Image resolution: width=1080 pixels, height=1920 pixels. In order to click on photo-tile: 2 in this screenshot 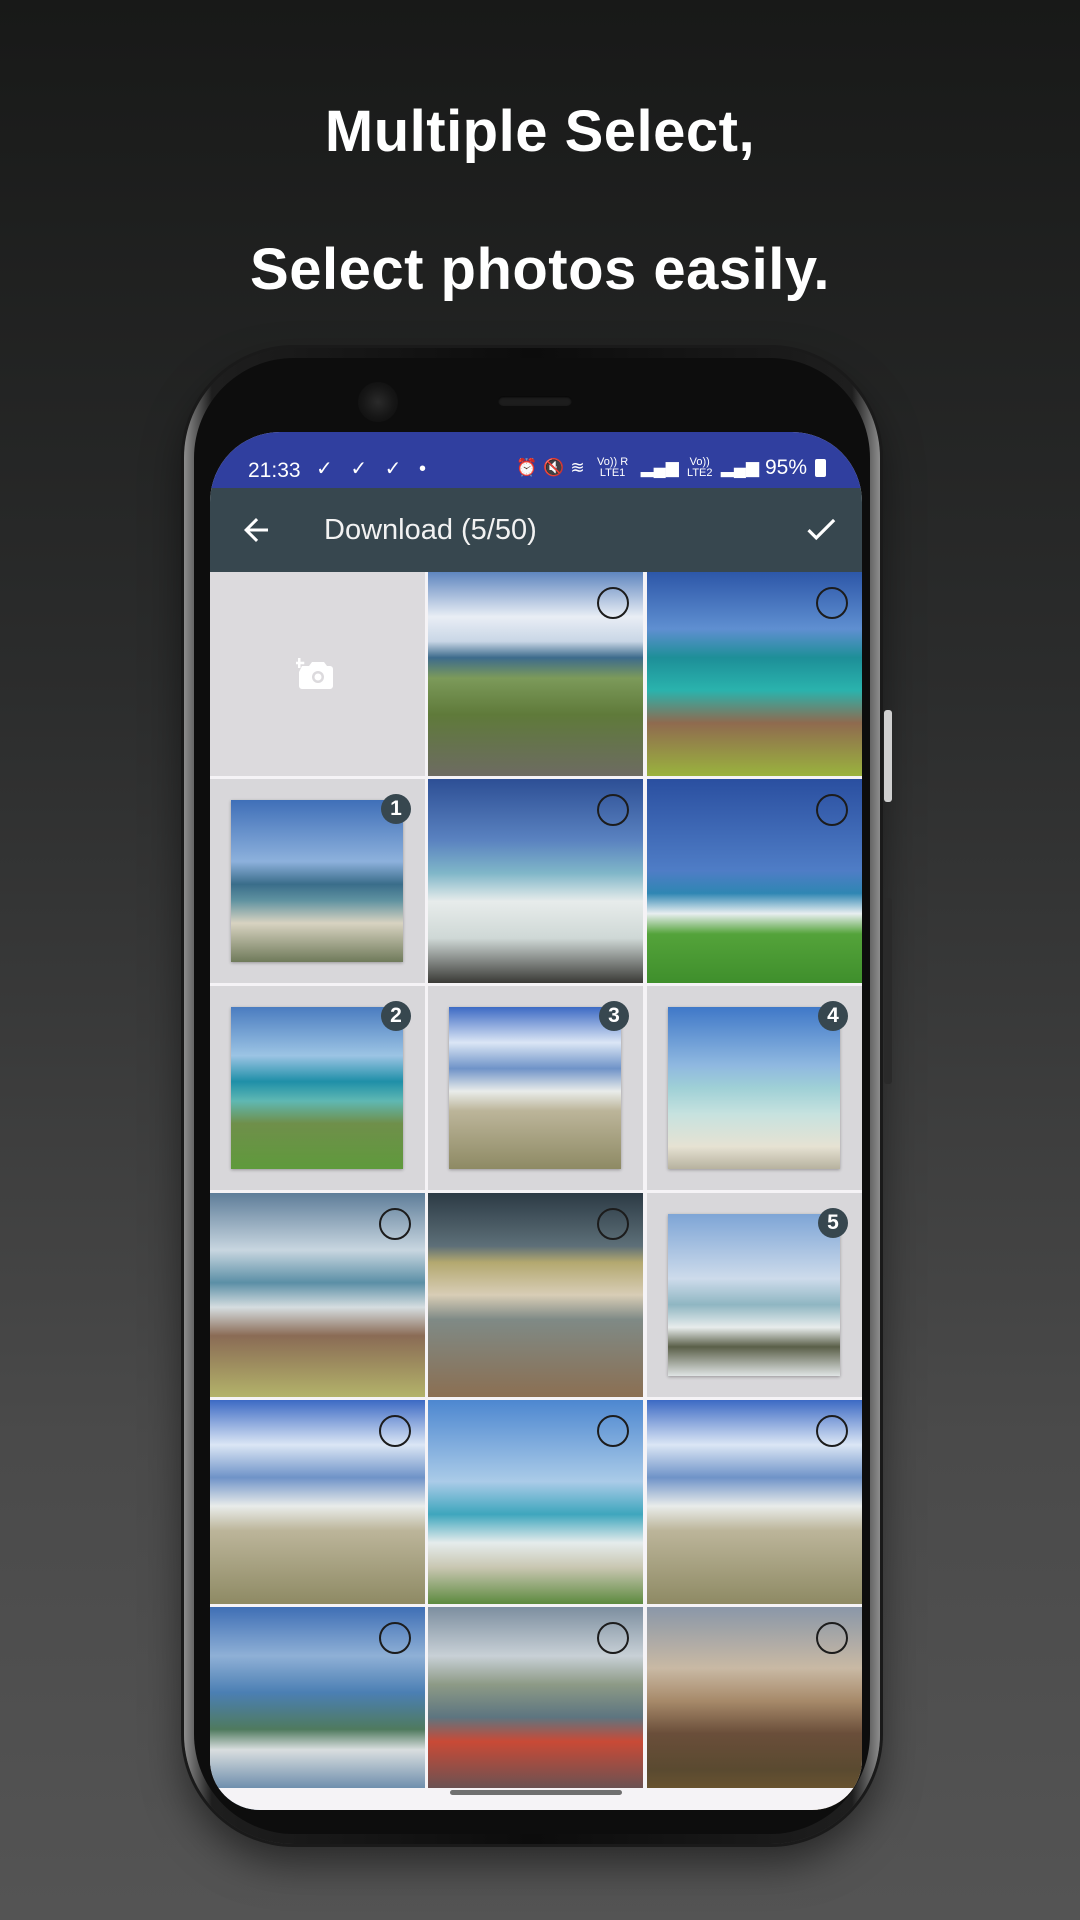, I will do `click(317, 1088)`.